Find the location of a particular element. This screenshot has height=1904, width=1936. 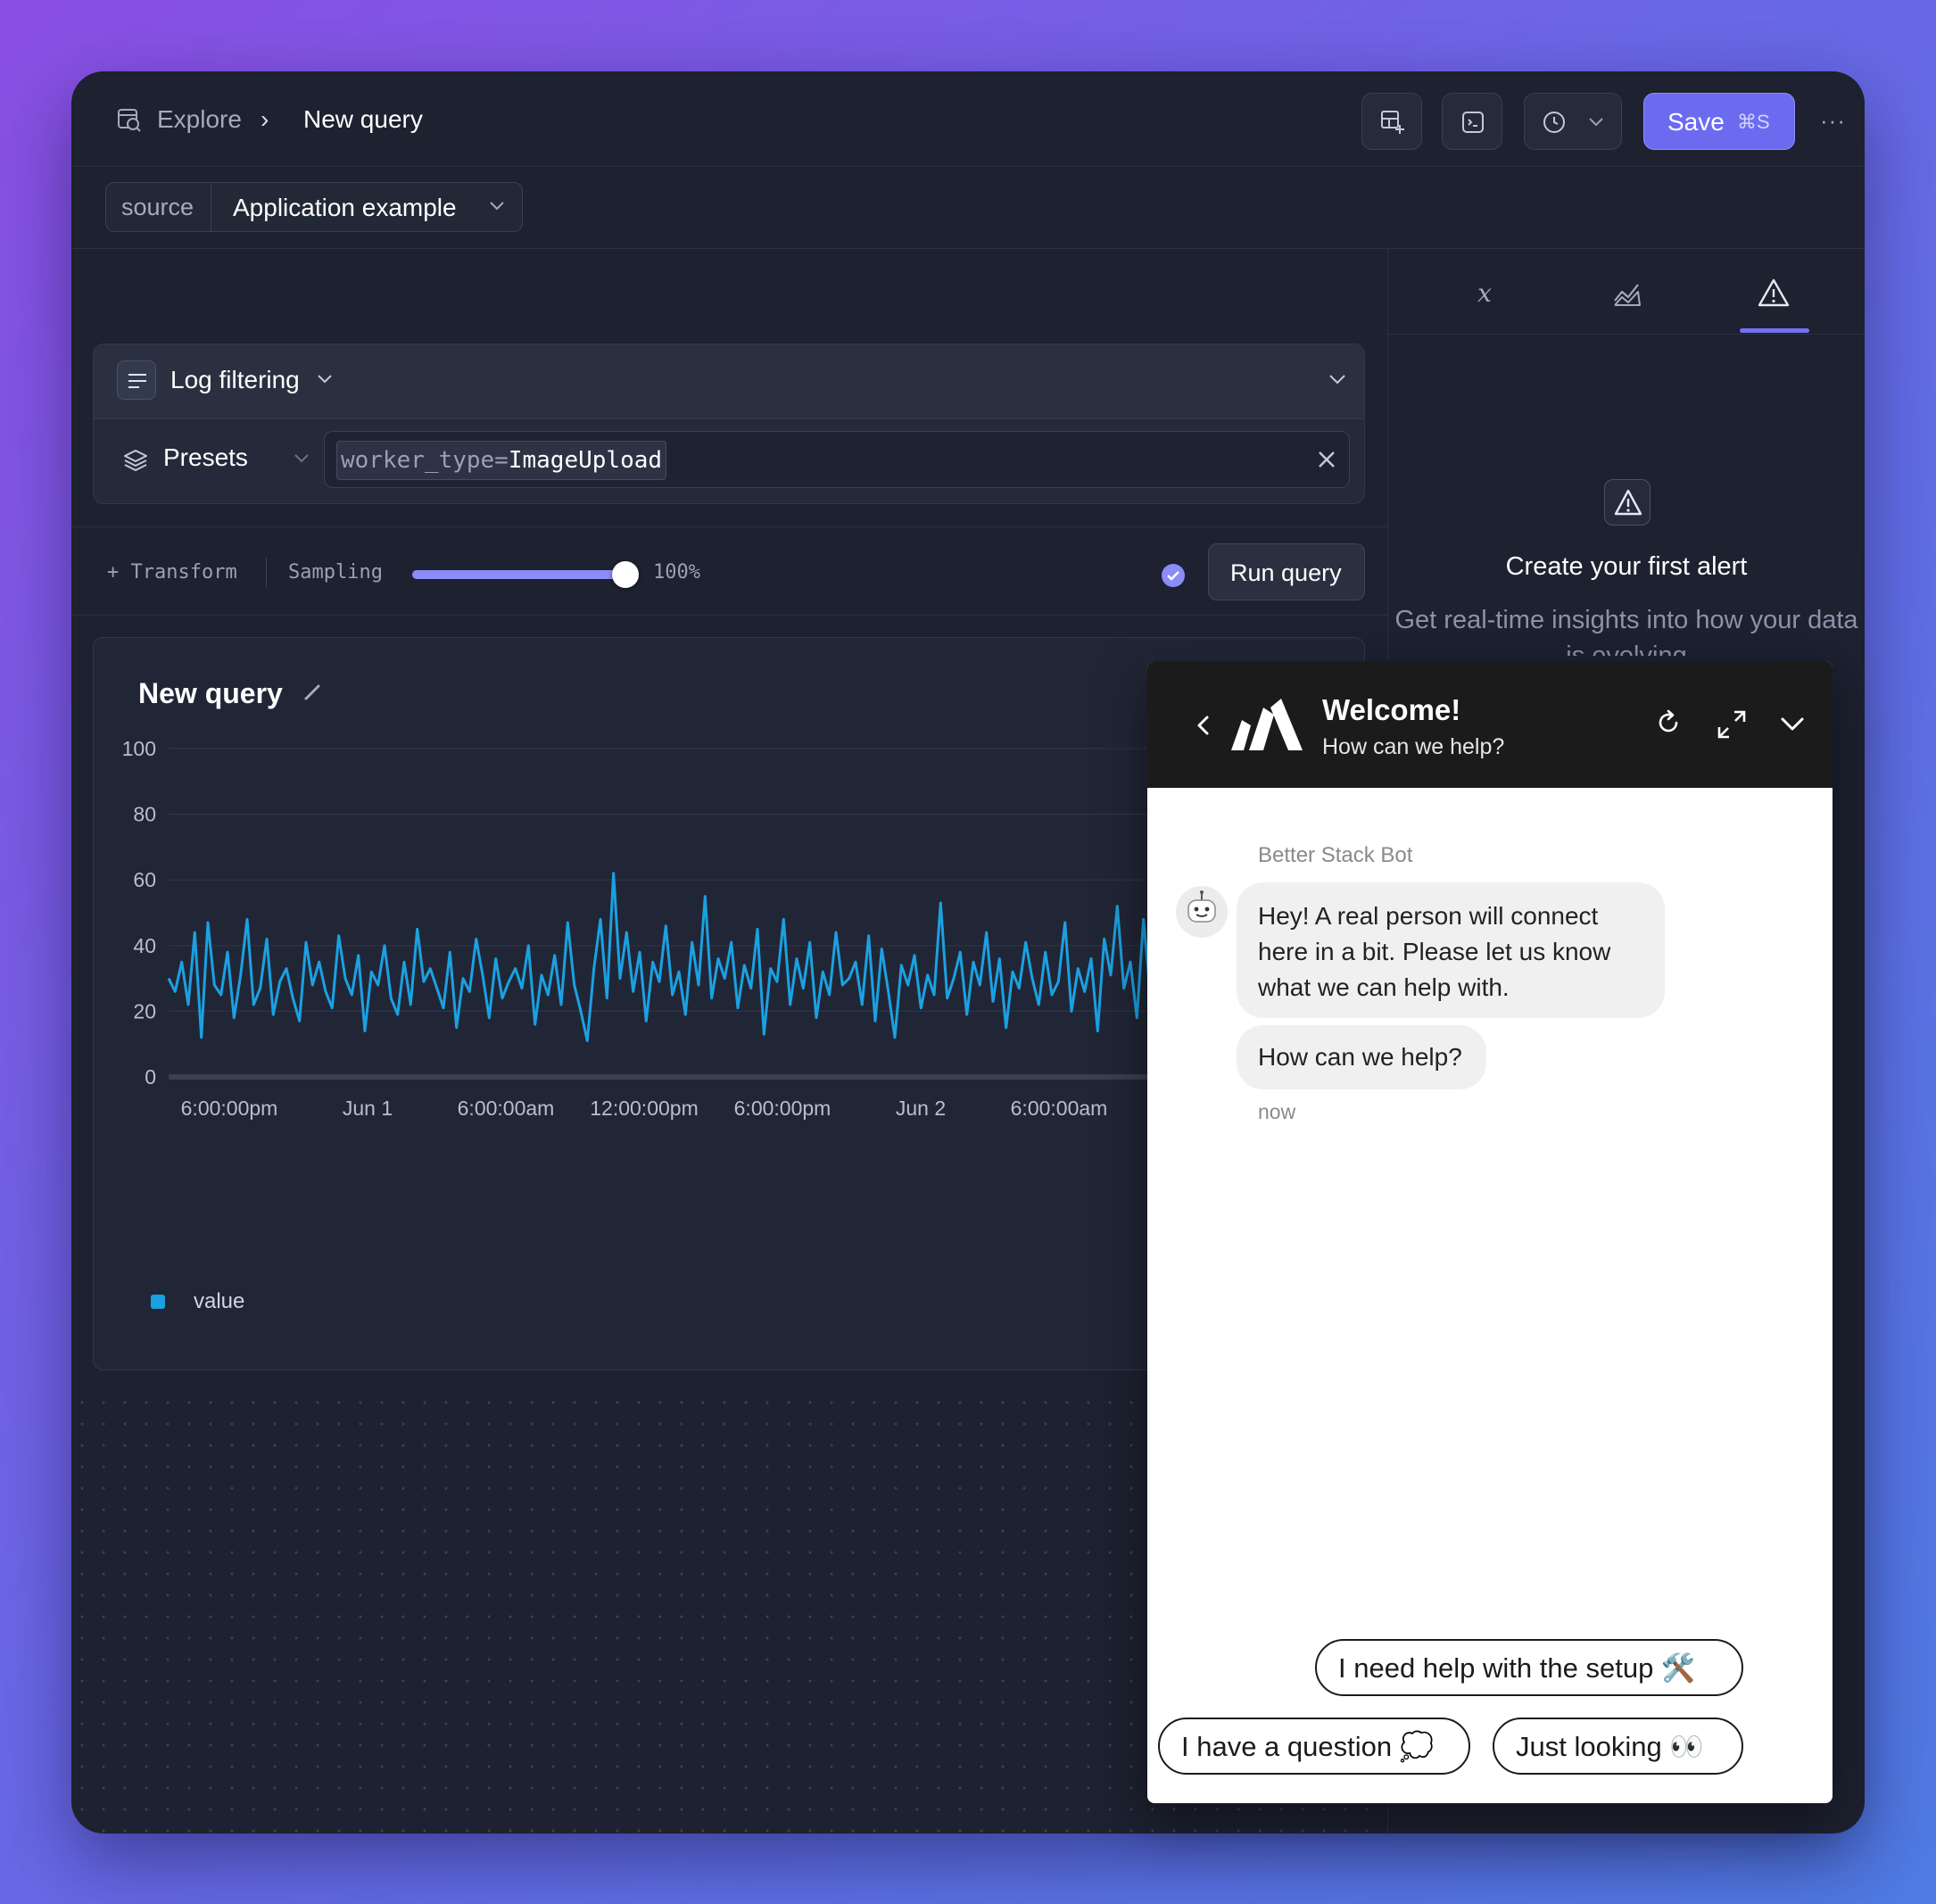

sampling-slider-fill is located at coordinates (519, 574).